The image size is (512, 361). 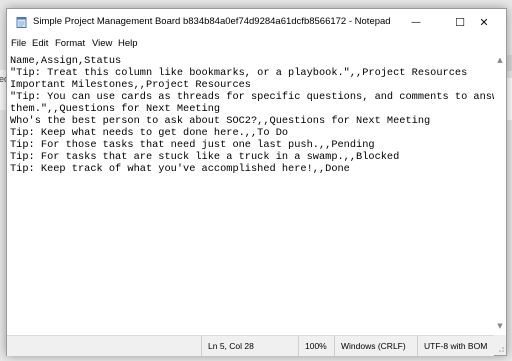 I want to click on status-cursor-position: Ln 5, Col 28, so click(x=249, y=346).